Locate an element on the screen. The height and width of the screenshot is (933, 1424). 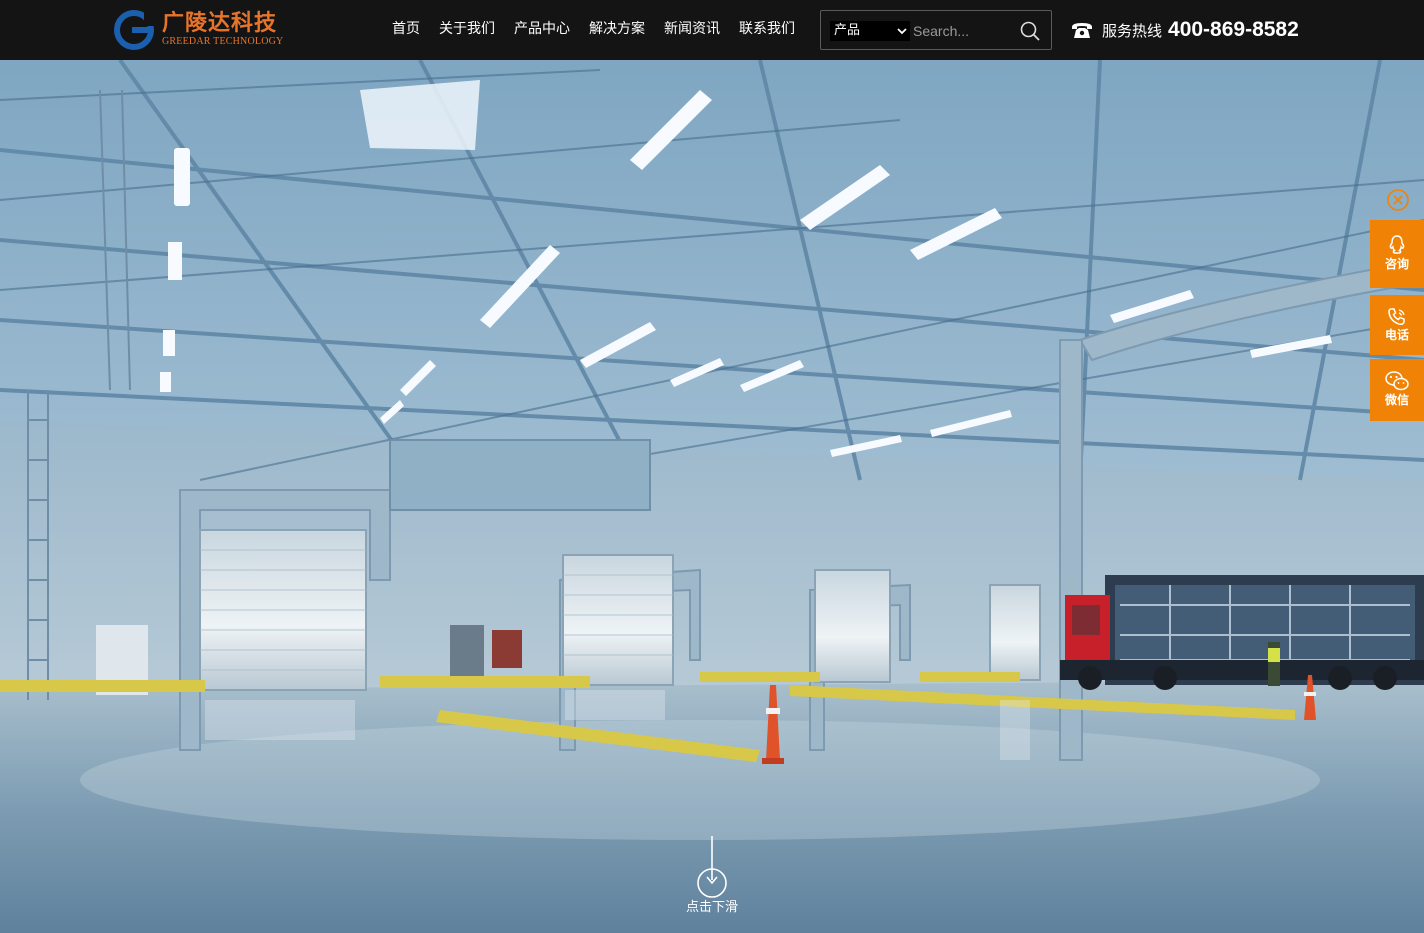
nav-item-news: 新闻资讯 is located at coordinates (692, 30).